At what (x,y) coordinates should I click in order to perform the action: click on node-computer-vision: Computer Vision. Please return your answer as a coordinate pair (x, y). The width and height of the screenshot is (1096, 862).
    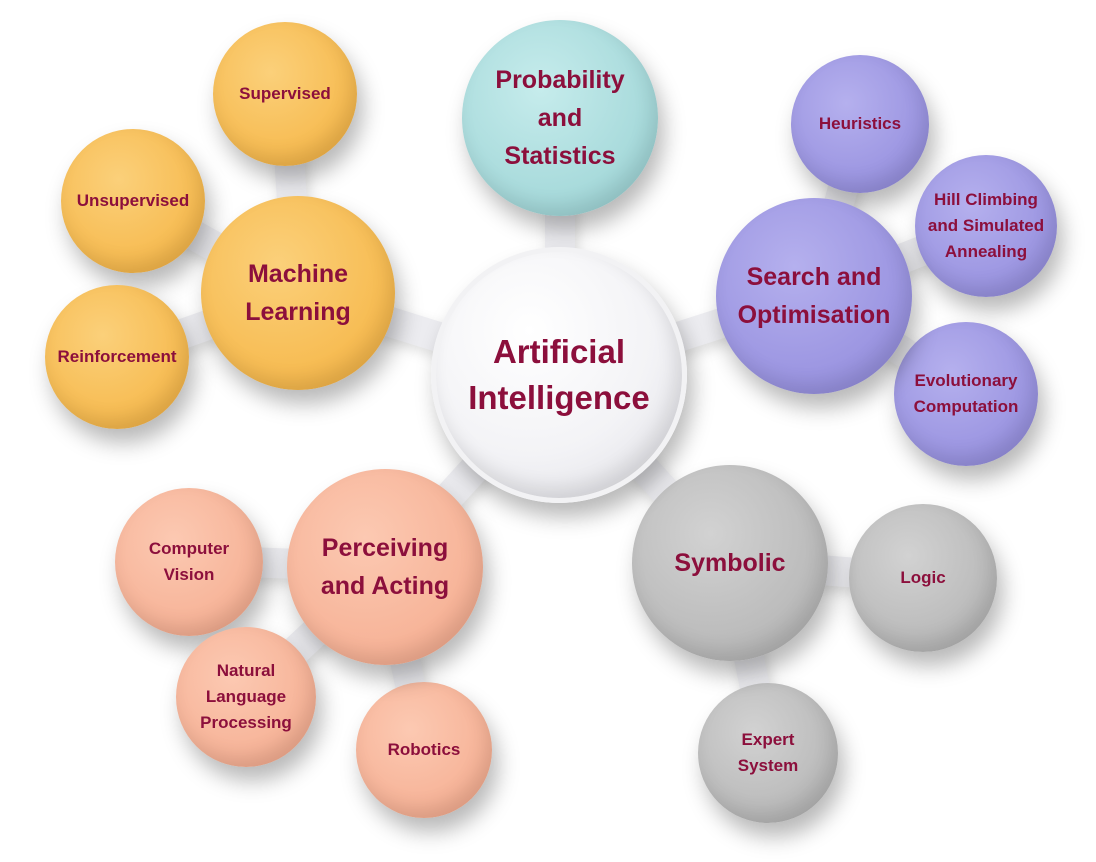
    Looking at the image, I should click on (189, 562).